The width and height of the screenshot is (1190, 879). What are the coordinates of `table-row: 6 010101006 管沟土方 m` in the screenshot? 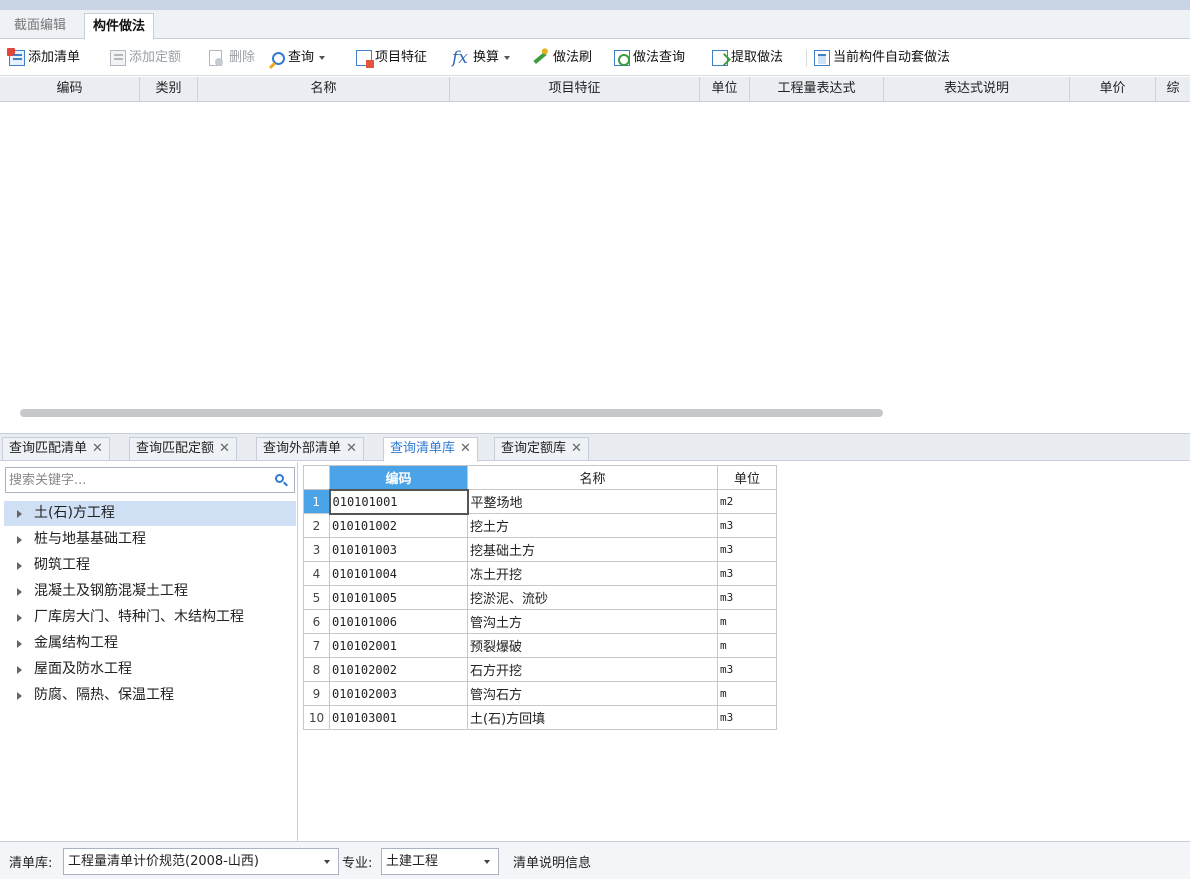 It's located at (540, 621).